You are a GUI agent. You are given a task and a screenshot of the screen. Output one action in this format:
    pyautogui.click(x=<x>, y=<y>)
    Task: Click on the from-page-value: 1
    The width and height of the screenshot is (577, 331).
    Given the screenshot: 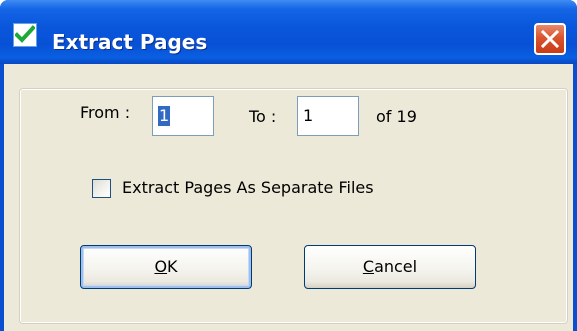 What is the action you would take?
    pyautogui.click(x=164, y=116)
    